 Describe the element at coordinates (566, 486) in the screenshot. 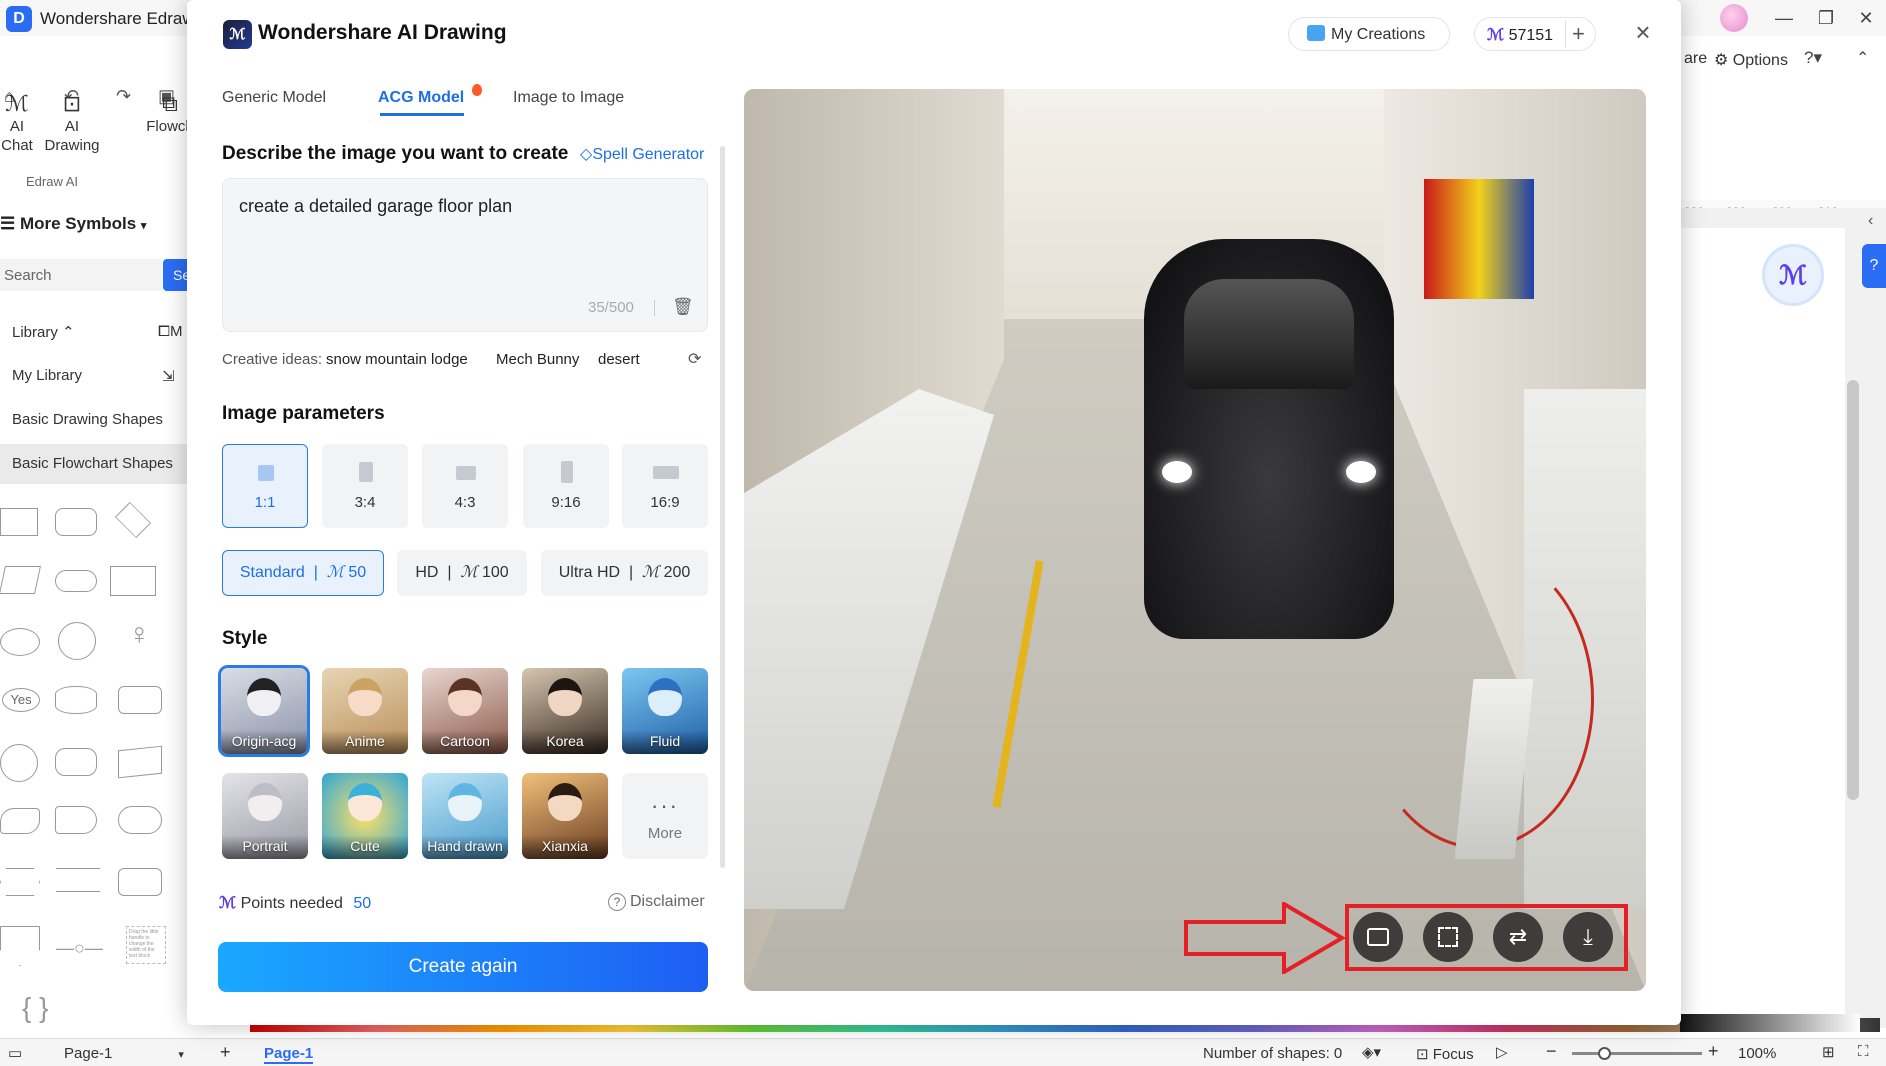

I see `ratio-9-16: 9:16` at that location.